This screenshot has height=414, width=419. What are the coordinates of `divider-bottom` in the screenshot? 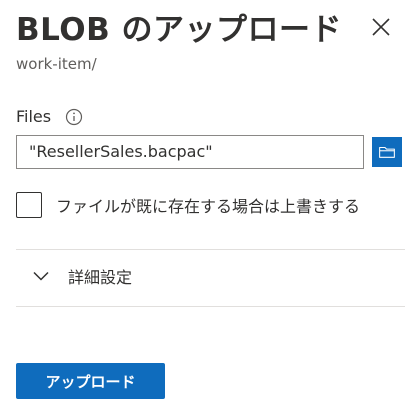 It's located at (210, 306).